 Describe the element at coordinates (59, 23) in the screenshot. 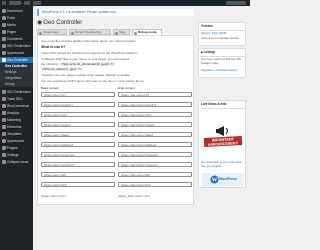

I see `page-title: ◉Geo Controller` at that location.